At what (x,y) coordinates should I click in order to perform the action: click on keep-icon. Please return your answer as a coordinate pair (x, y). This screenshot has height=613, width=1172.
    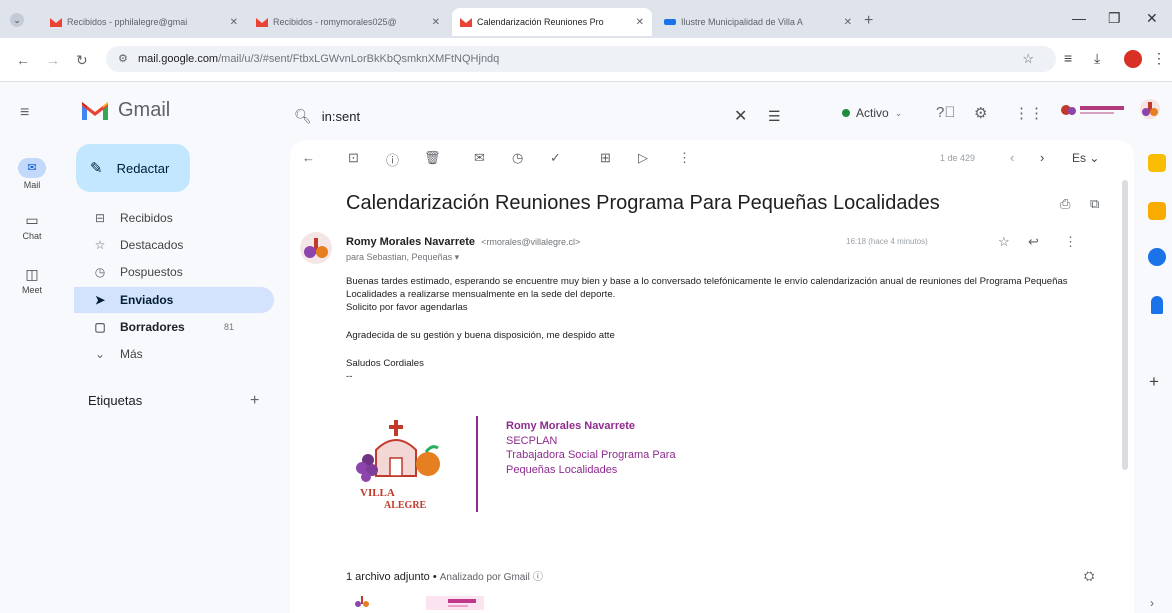
    Looking at the image, I should click on (1157, 211).